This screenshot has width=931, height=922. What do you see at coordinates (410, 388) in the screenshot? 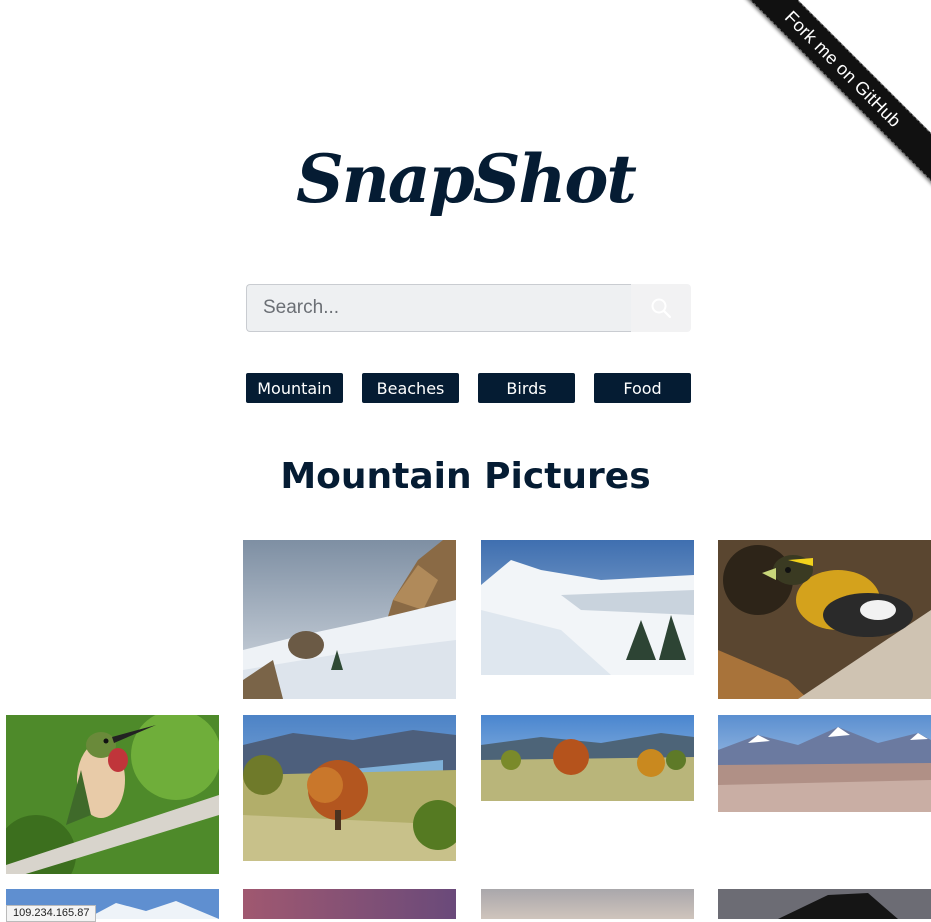
I see `category-beaches-button: Beaches` at bounding box center [410, 388].